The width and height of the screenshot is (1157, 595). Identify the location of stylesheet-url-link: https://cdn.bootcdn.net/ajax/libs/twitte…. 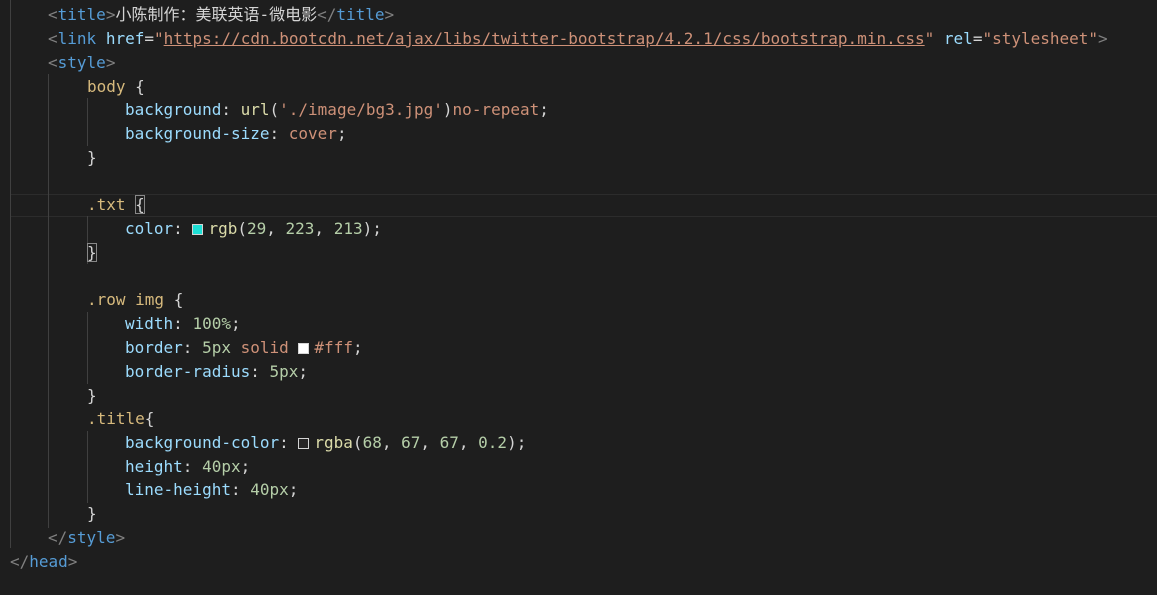
(544, 38).